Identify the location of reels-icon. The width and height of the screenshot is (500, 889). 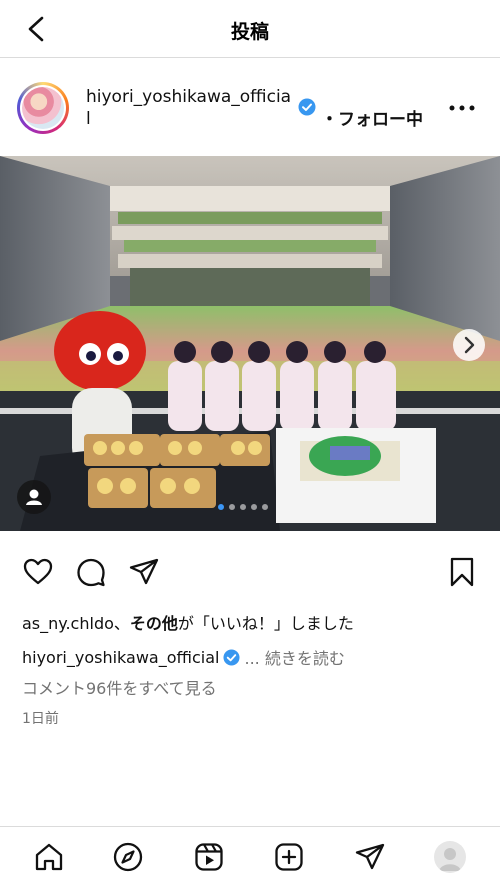
(209, 857).